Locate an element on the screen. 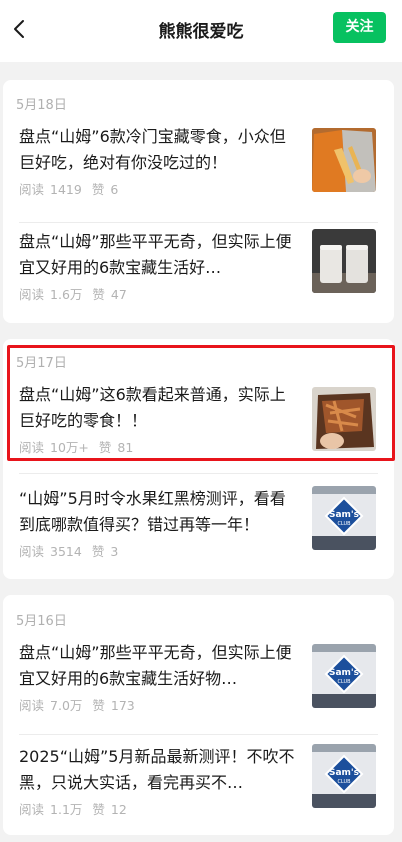 This screenshot has height=842, width=402. group-date: 5月16日 is located at coordinates (41, 621).